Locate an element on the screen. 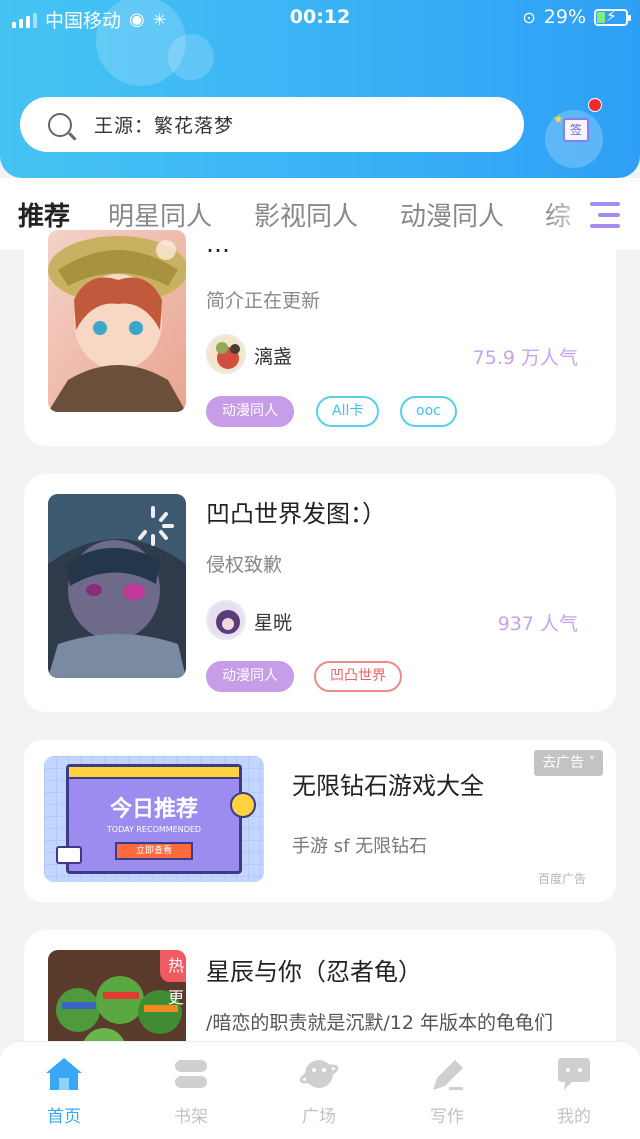 This screenshot has height=1139, width=640. nav-home: 首页 is located at coordinates (64, 1091).